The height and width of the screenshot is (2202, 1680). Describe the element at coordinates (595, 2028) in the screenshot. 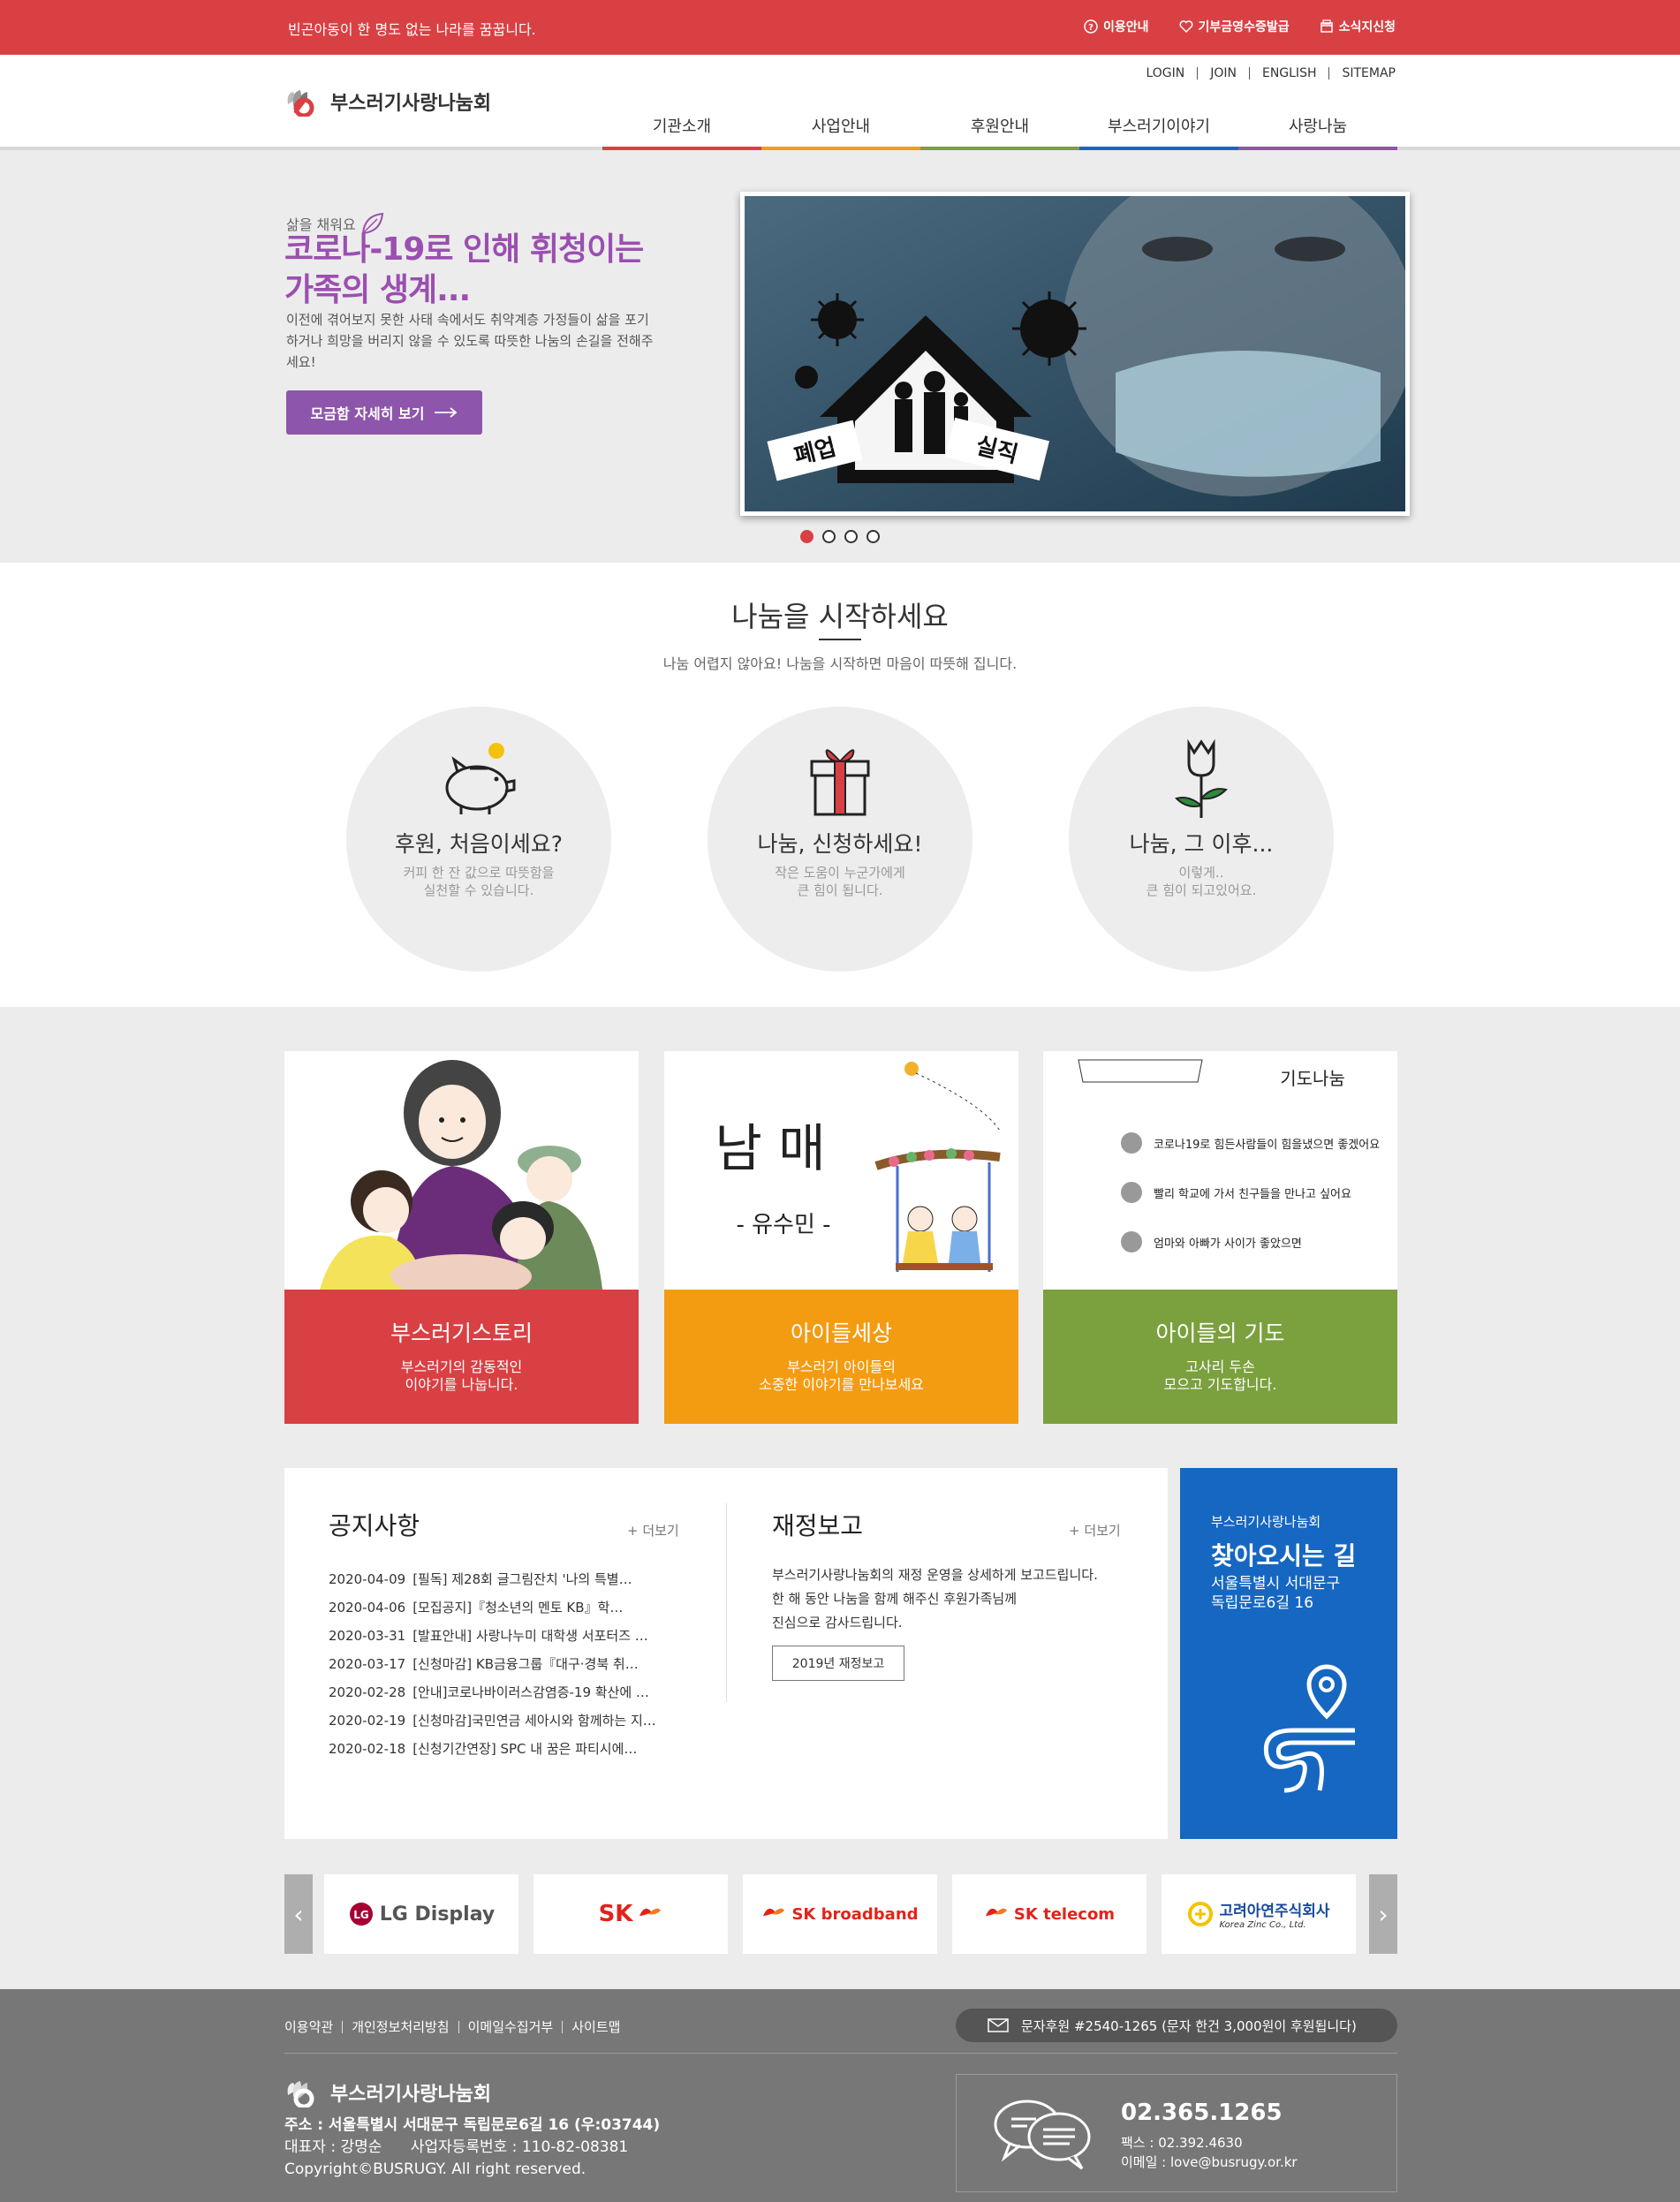

I see `footer-sitemap-link: 사이트맵` at that location.